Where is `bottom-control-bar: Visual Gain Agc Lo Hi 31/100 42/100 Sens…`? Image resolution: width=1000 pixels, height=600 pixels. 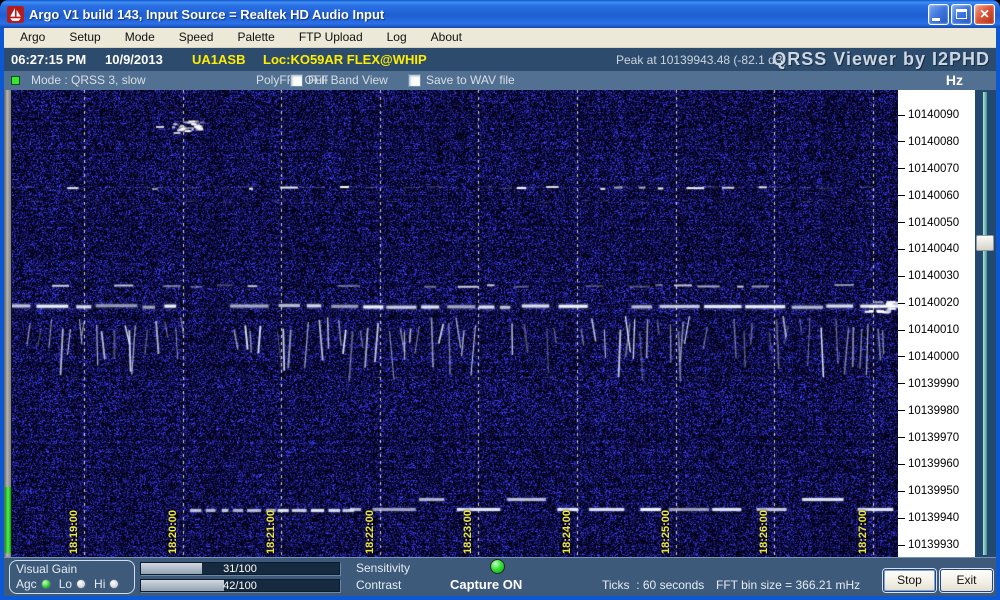 bottom-control-bar: Visual Gain Agc Lo Hi 31/100 42/100 Sens… is located at coordinates (500, 576).